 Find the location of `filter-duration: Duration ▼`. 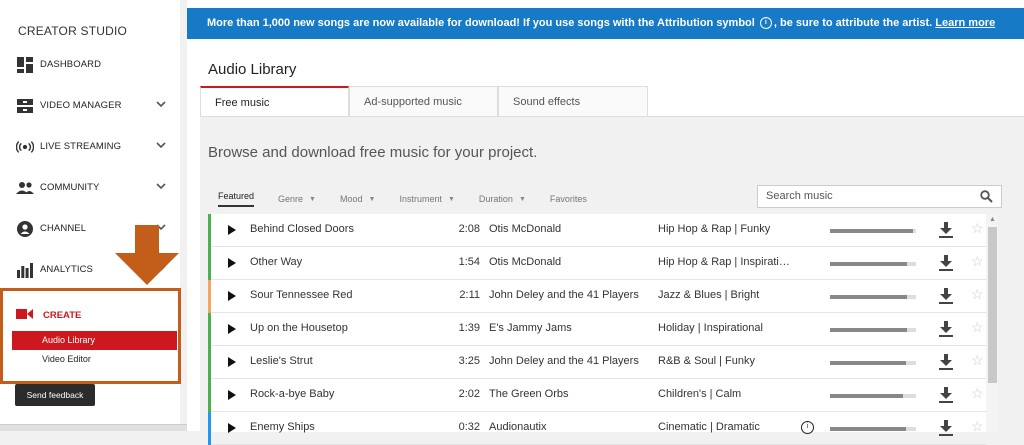

filter-duration: Duration ▼ is located at coordinates (502, 199).